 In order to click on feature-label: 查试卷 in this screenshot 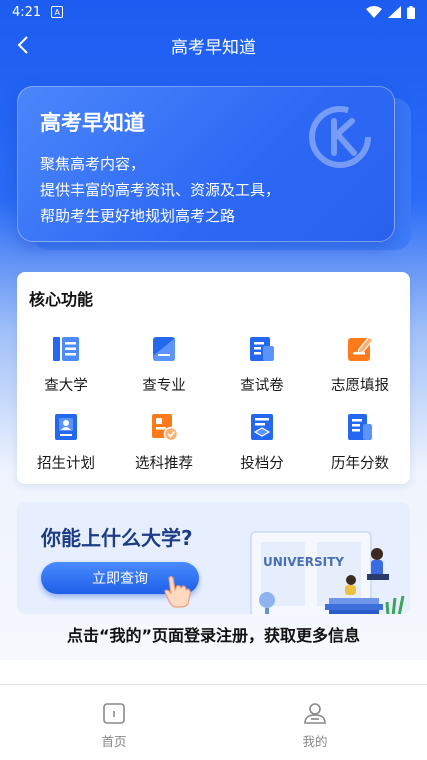, I will do `click(262, 386)`.